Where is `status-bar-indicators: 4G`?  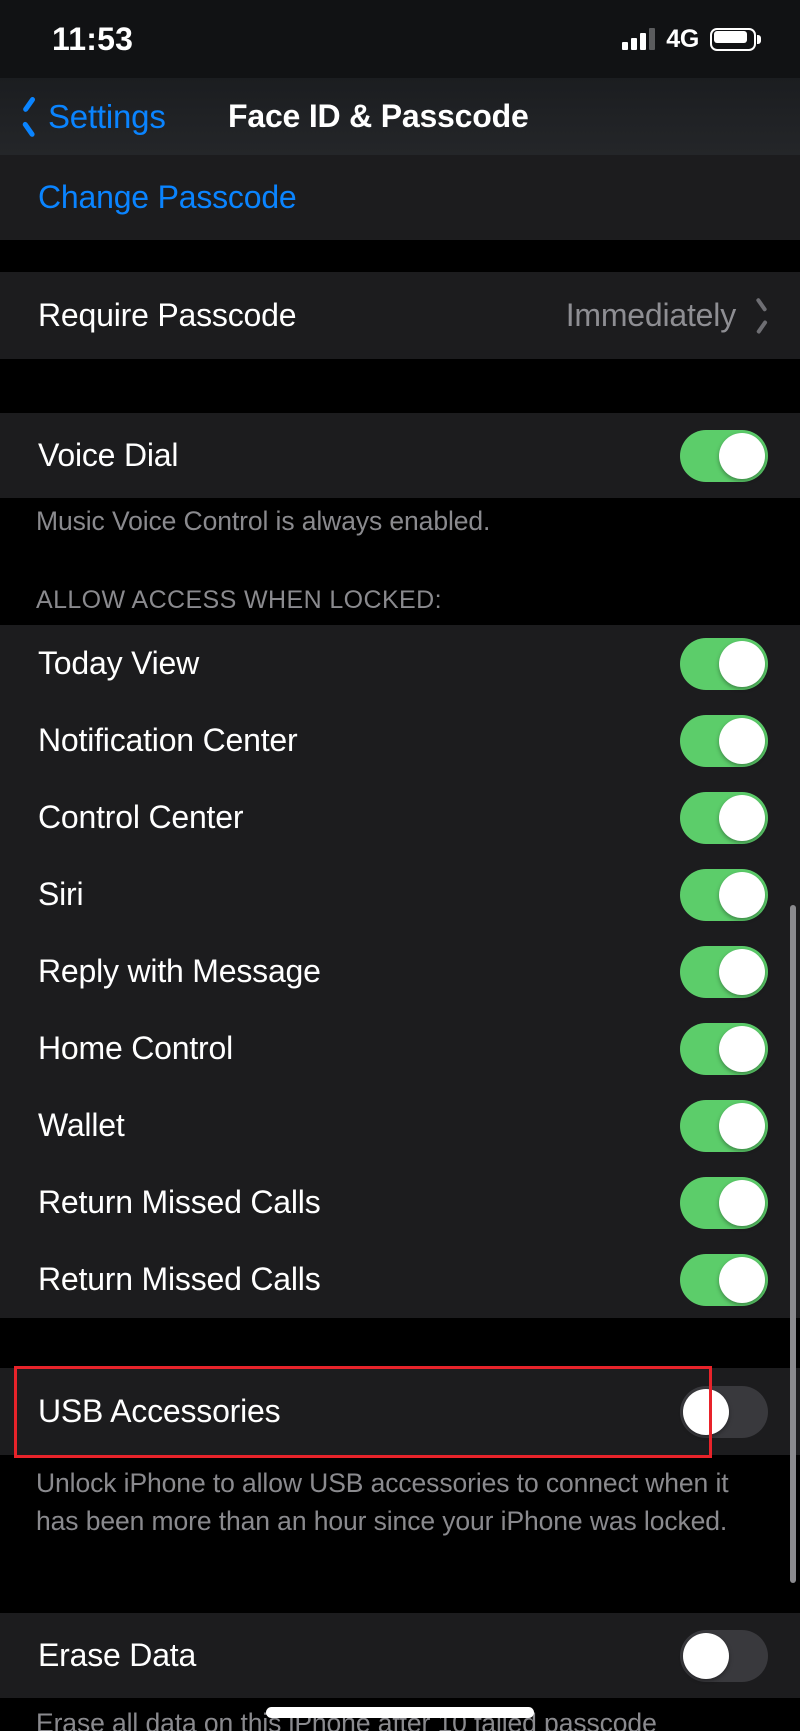
status-bar-indicators: 4G is located at coordinates (691, 39).